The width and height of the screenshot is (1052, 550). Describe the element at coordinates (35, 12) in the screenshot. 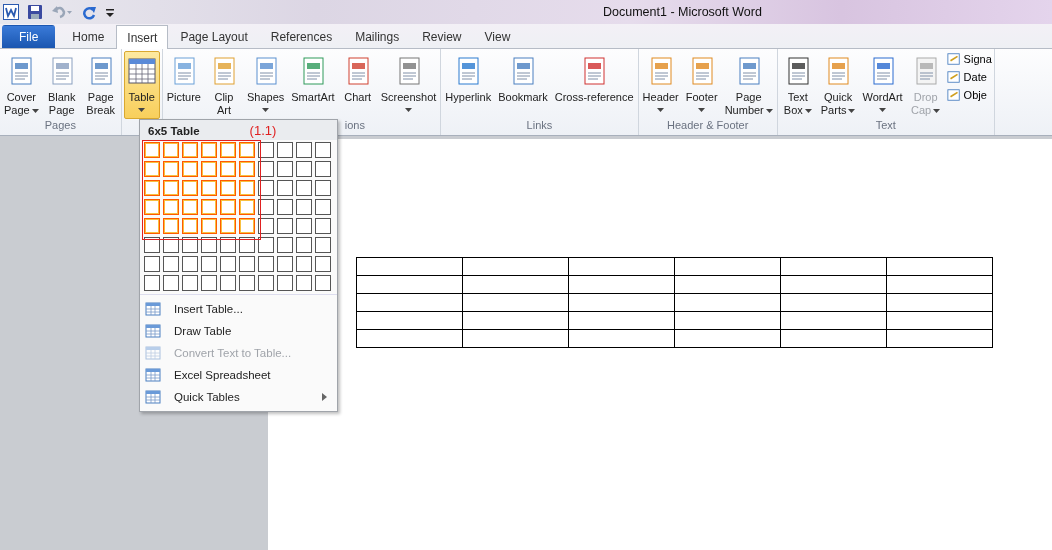

I see `save-icon` at that location.